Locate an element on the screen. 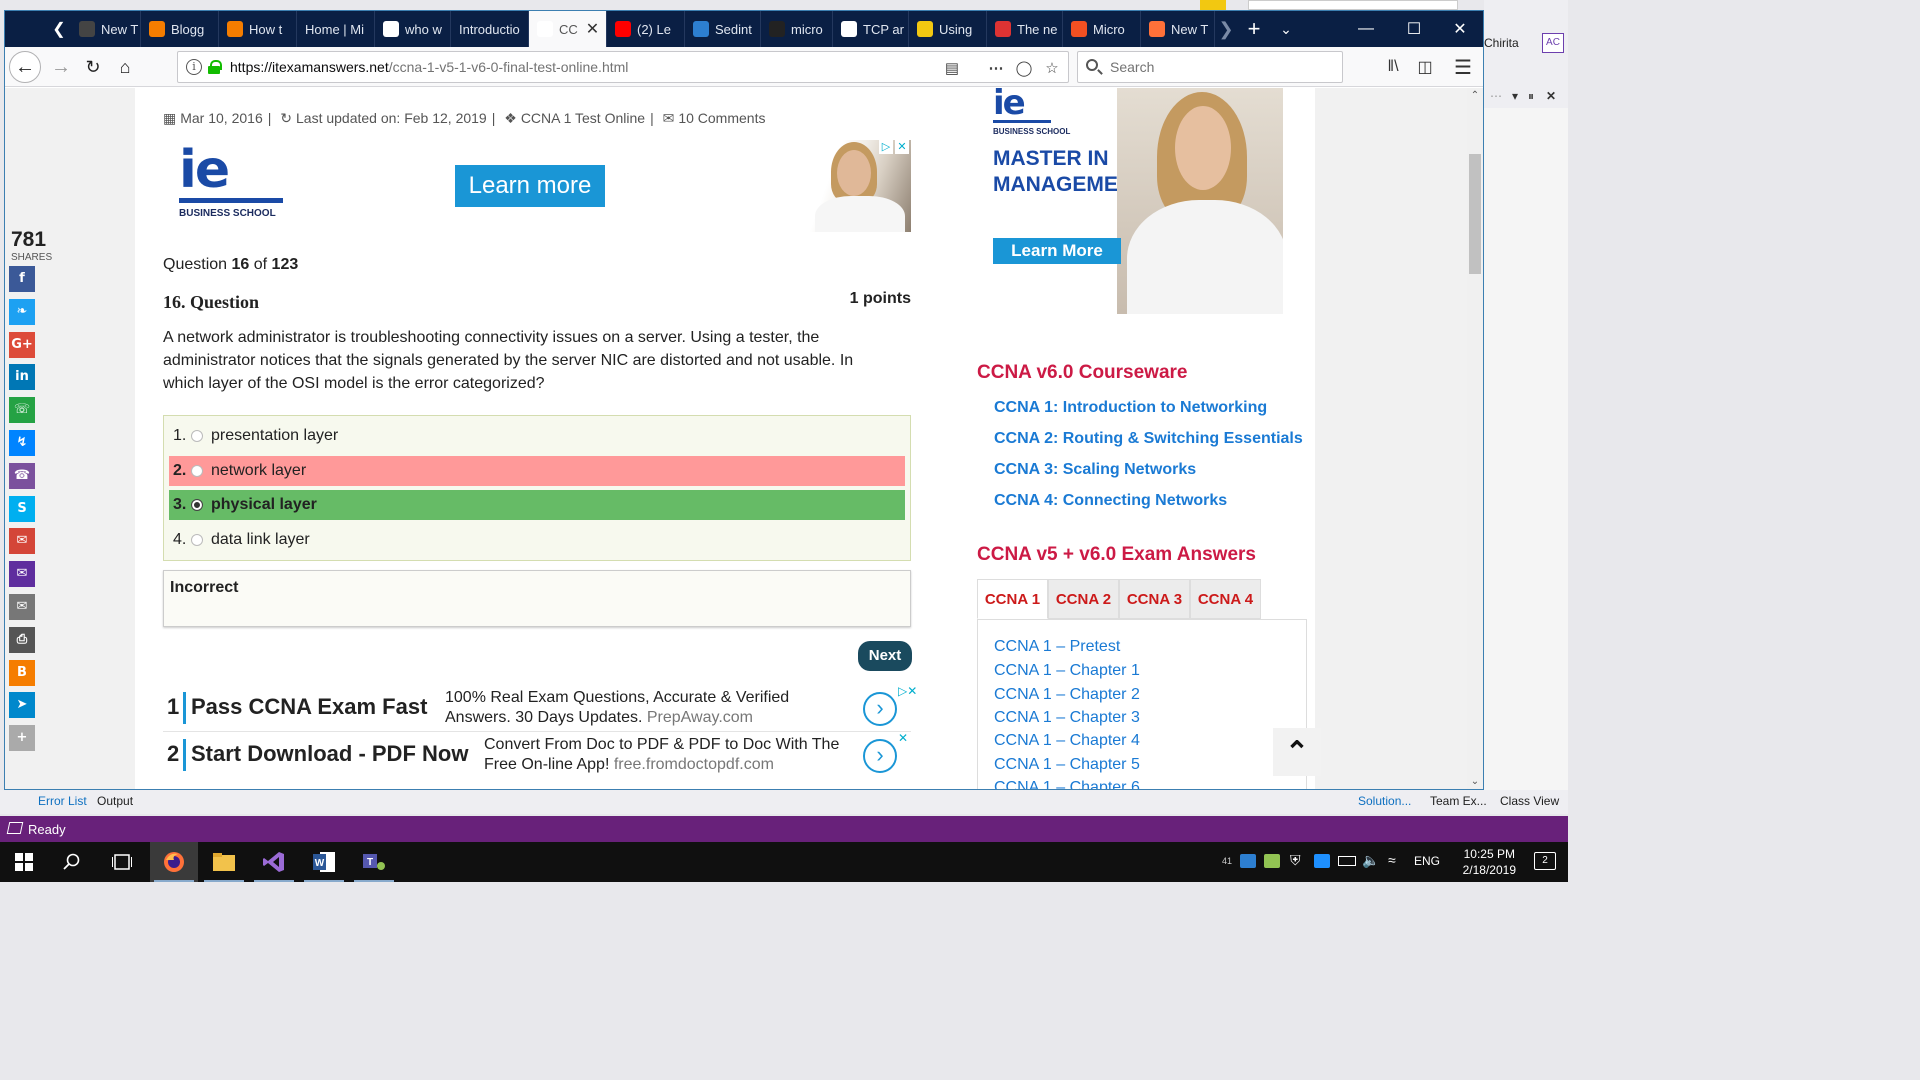 The image size is (1920, 1080). library-icon: ‖\ is located at coordinates (1393, 67).